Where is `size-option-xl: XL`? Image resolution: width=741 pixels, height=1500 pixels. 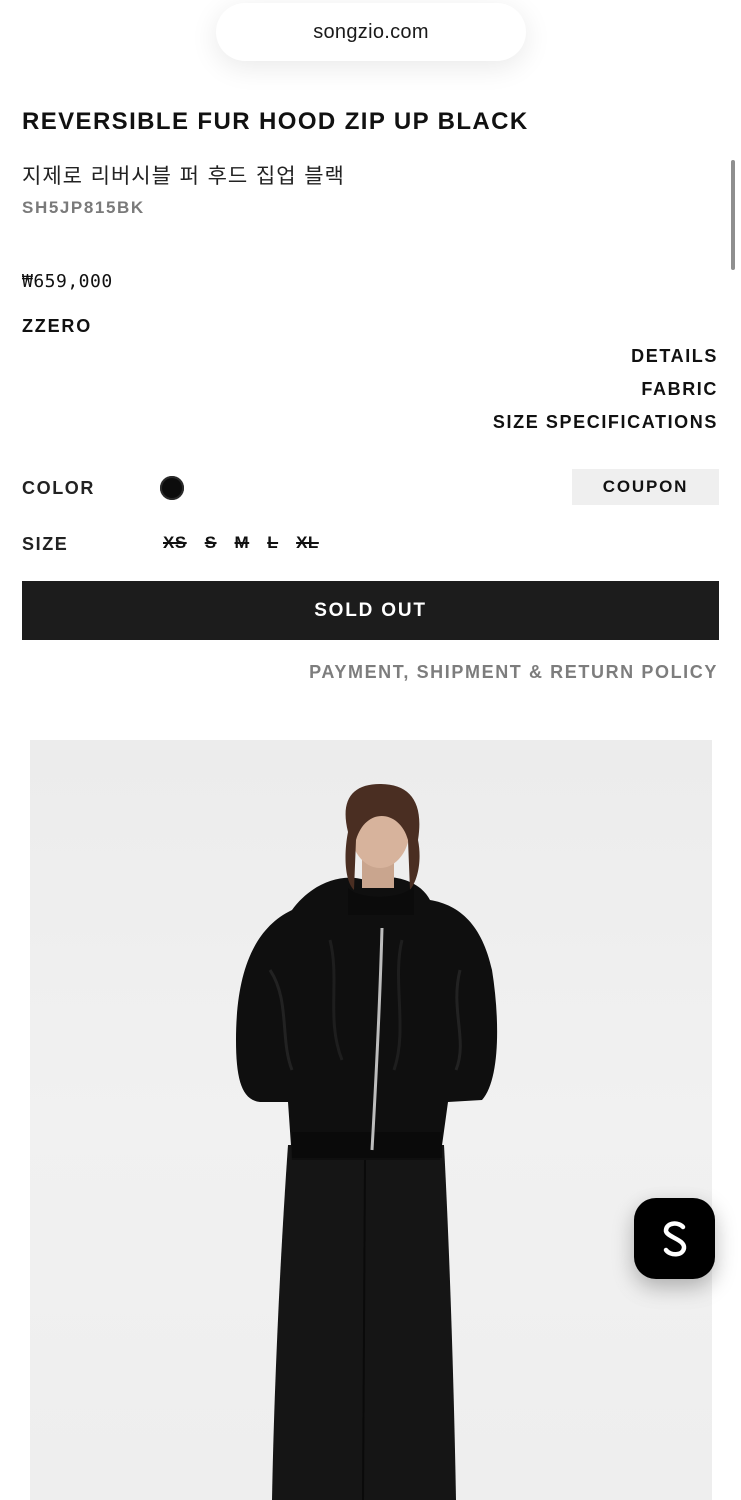 size-option-xl: XL is located at coordinates (307, 543).